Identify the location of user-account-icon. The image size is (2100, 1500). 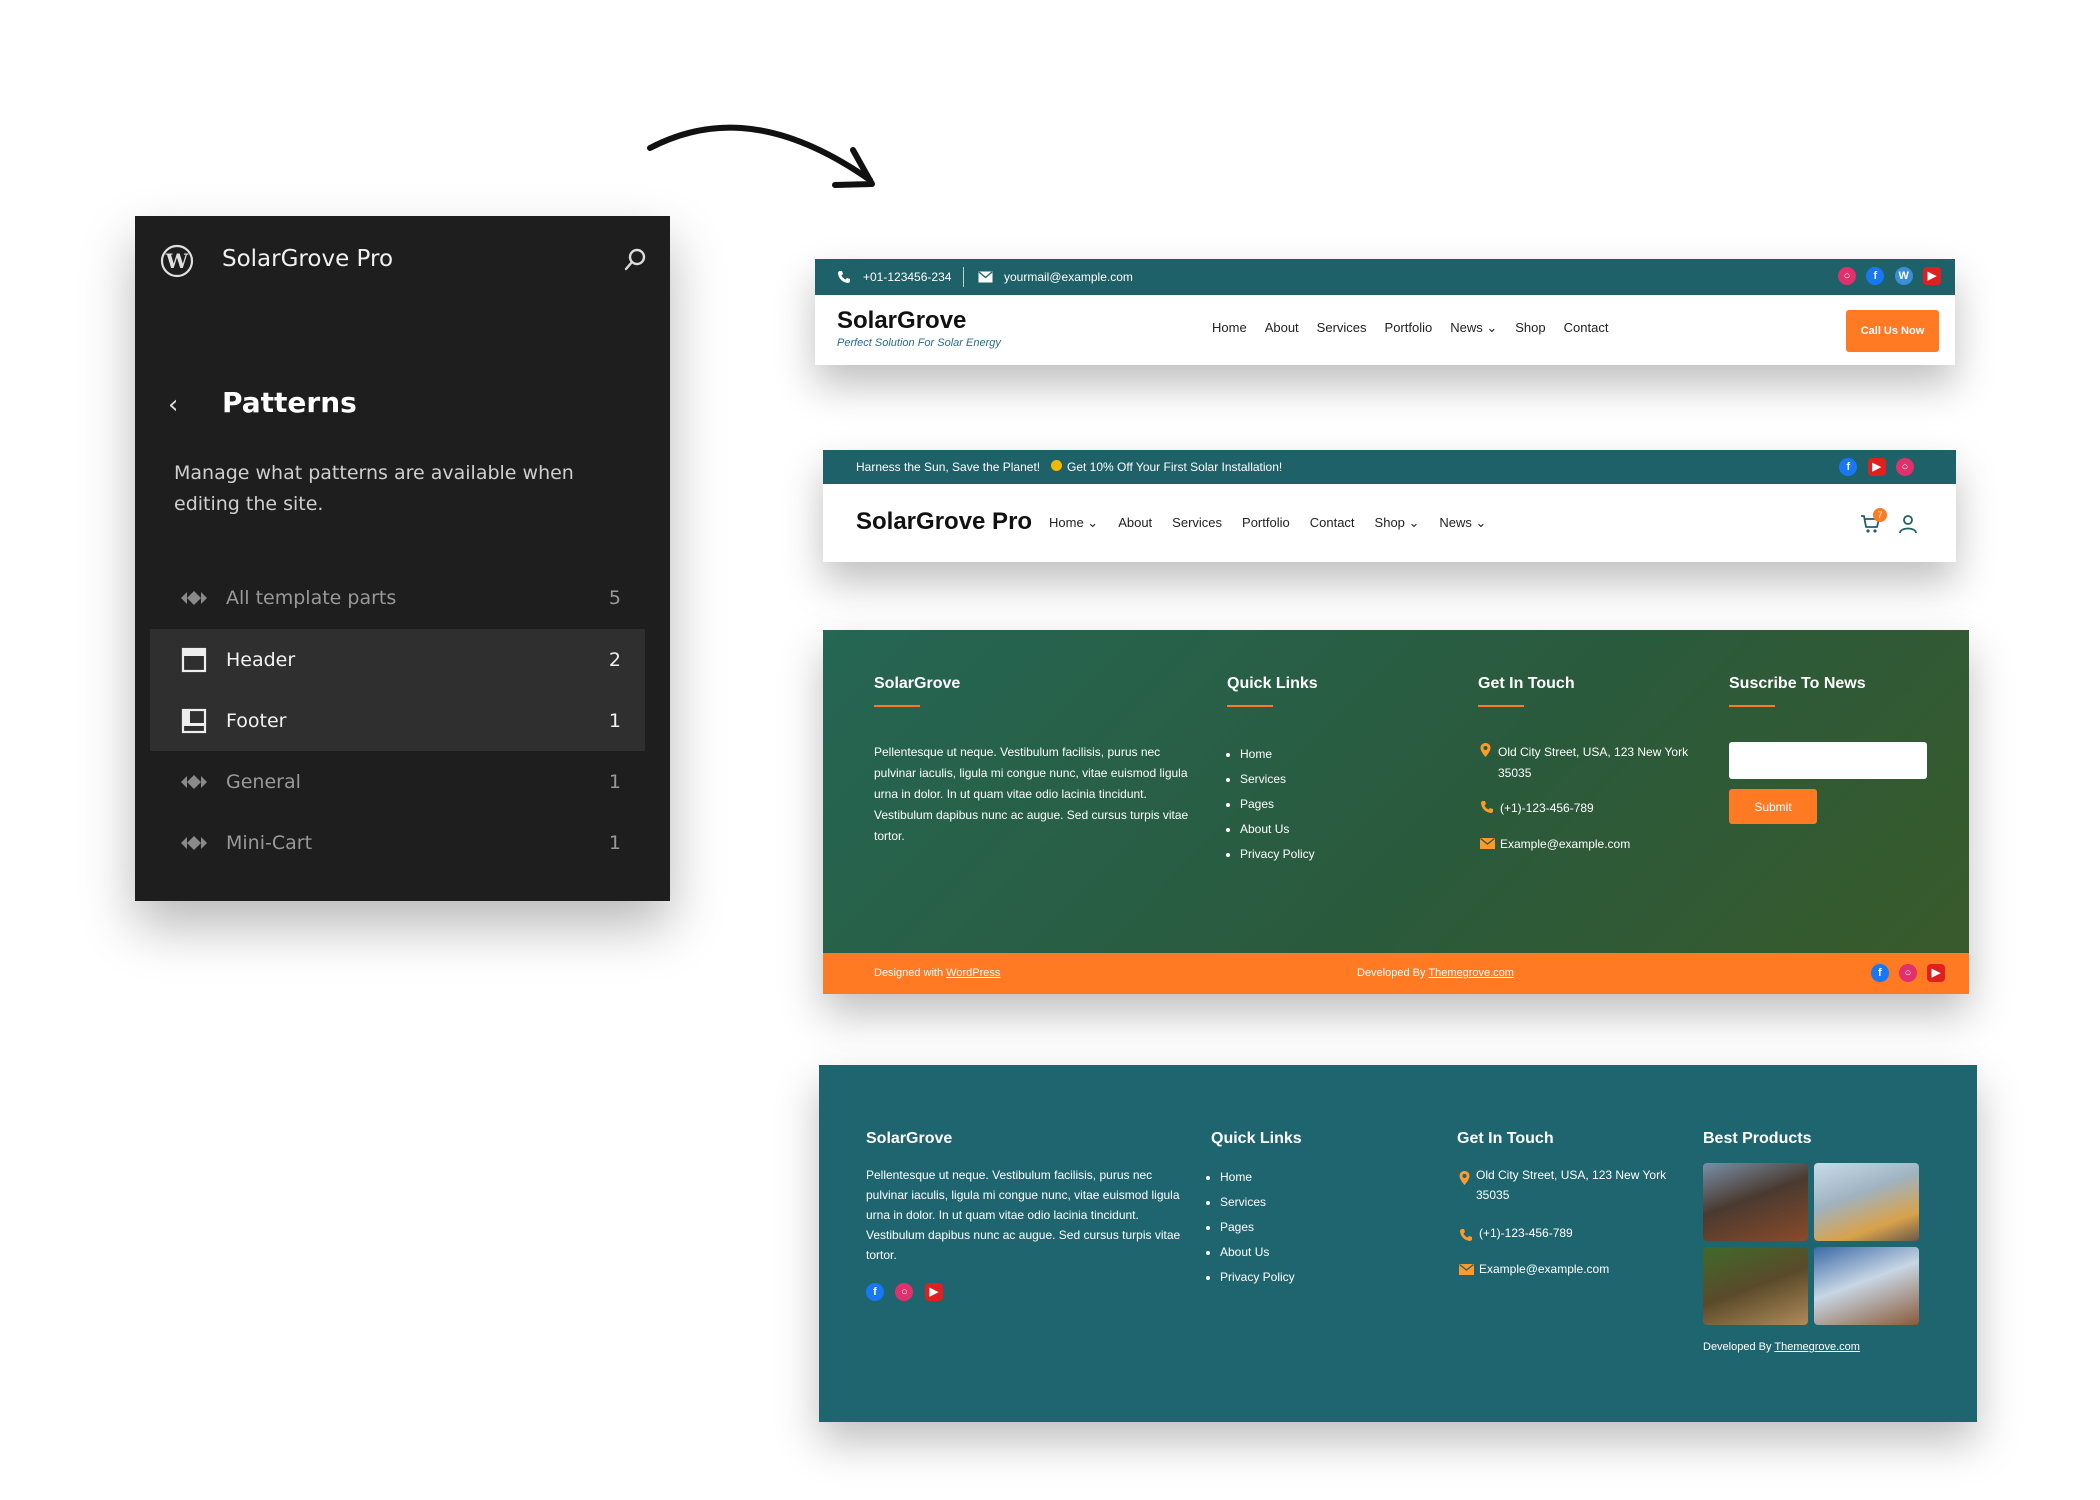
(1908, 524).